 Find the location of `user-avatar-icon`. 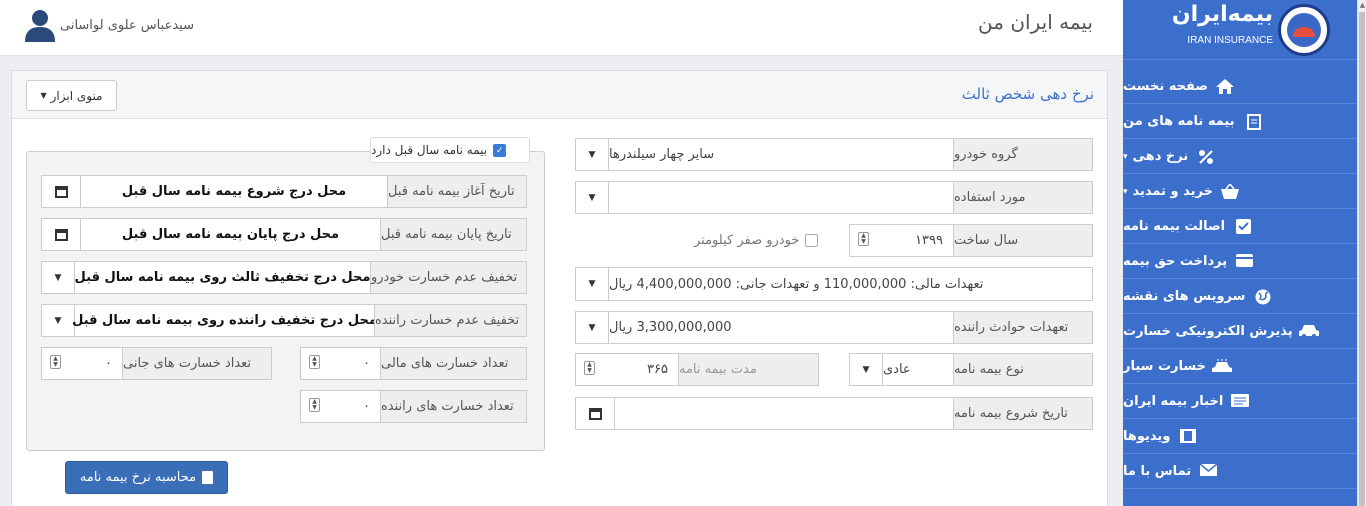

user-avatar-icon is located at coordinates (40, 25).